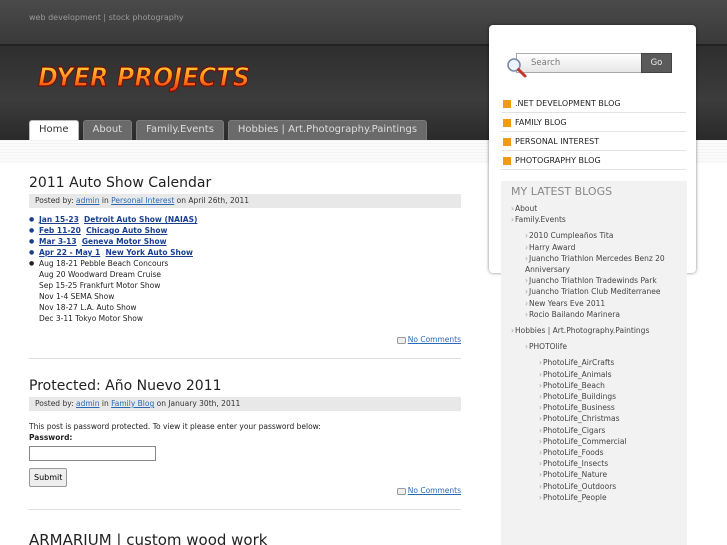 The width and height of the screenshot is (727, 545). I want to click on category-item: FAMILY BLOG, so click(593, 122).